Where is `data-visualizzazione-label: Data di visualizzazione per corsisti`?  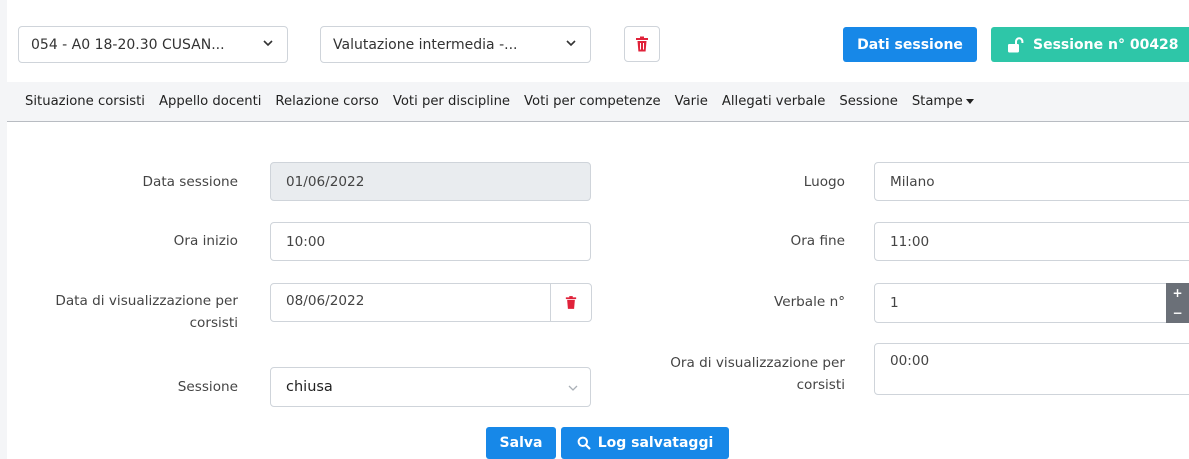 data-visualizzazione-label: Data di visualizzazione per corsisti is located at coordinates (124, 312).